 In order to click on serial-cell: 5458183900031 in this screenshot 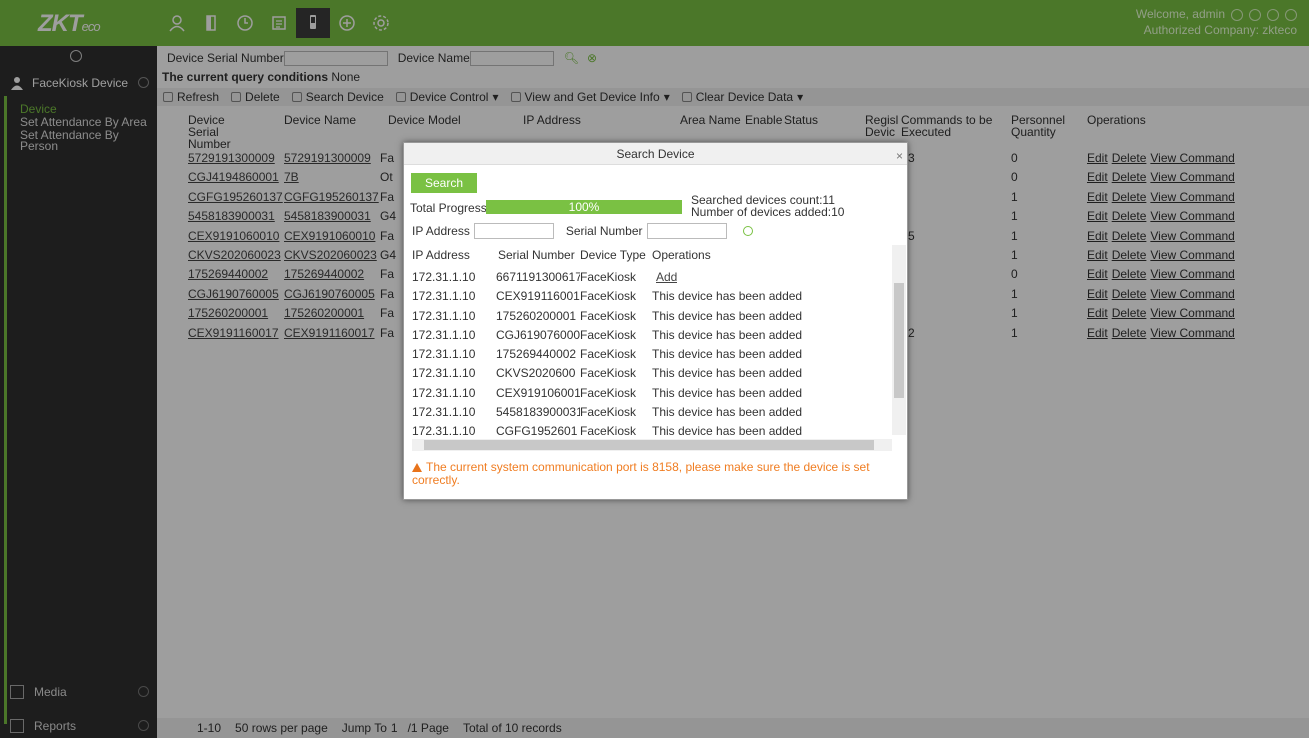, I will do `click(538, 412)`.